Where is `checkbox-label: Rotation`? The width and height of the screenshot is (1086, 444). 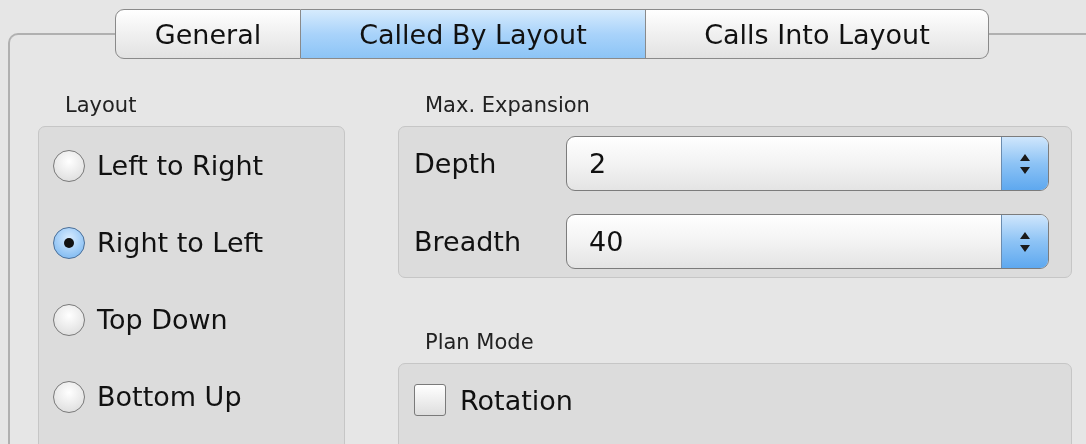
checkbox-label: Rotation is located at coordinates (516, 400).